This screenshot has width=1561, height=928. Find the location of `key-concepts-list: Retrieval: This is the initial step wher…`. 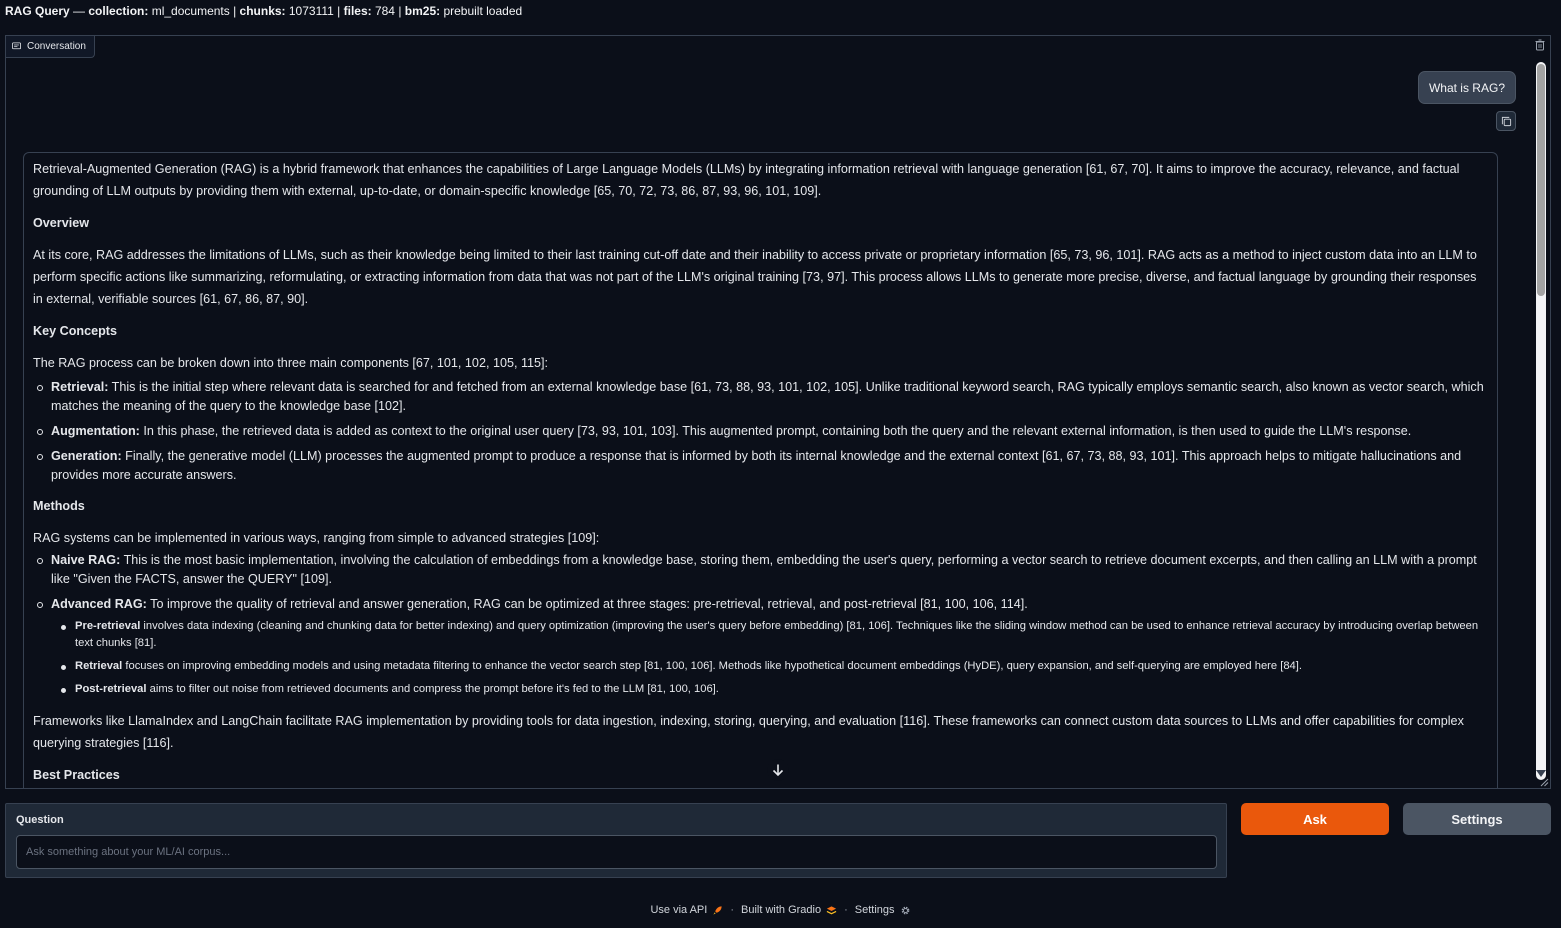

key-concepts-list: Retrieval: This is the initial step wher… is located at coordinates (760, 431).